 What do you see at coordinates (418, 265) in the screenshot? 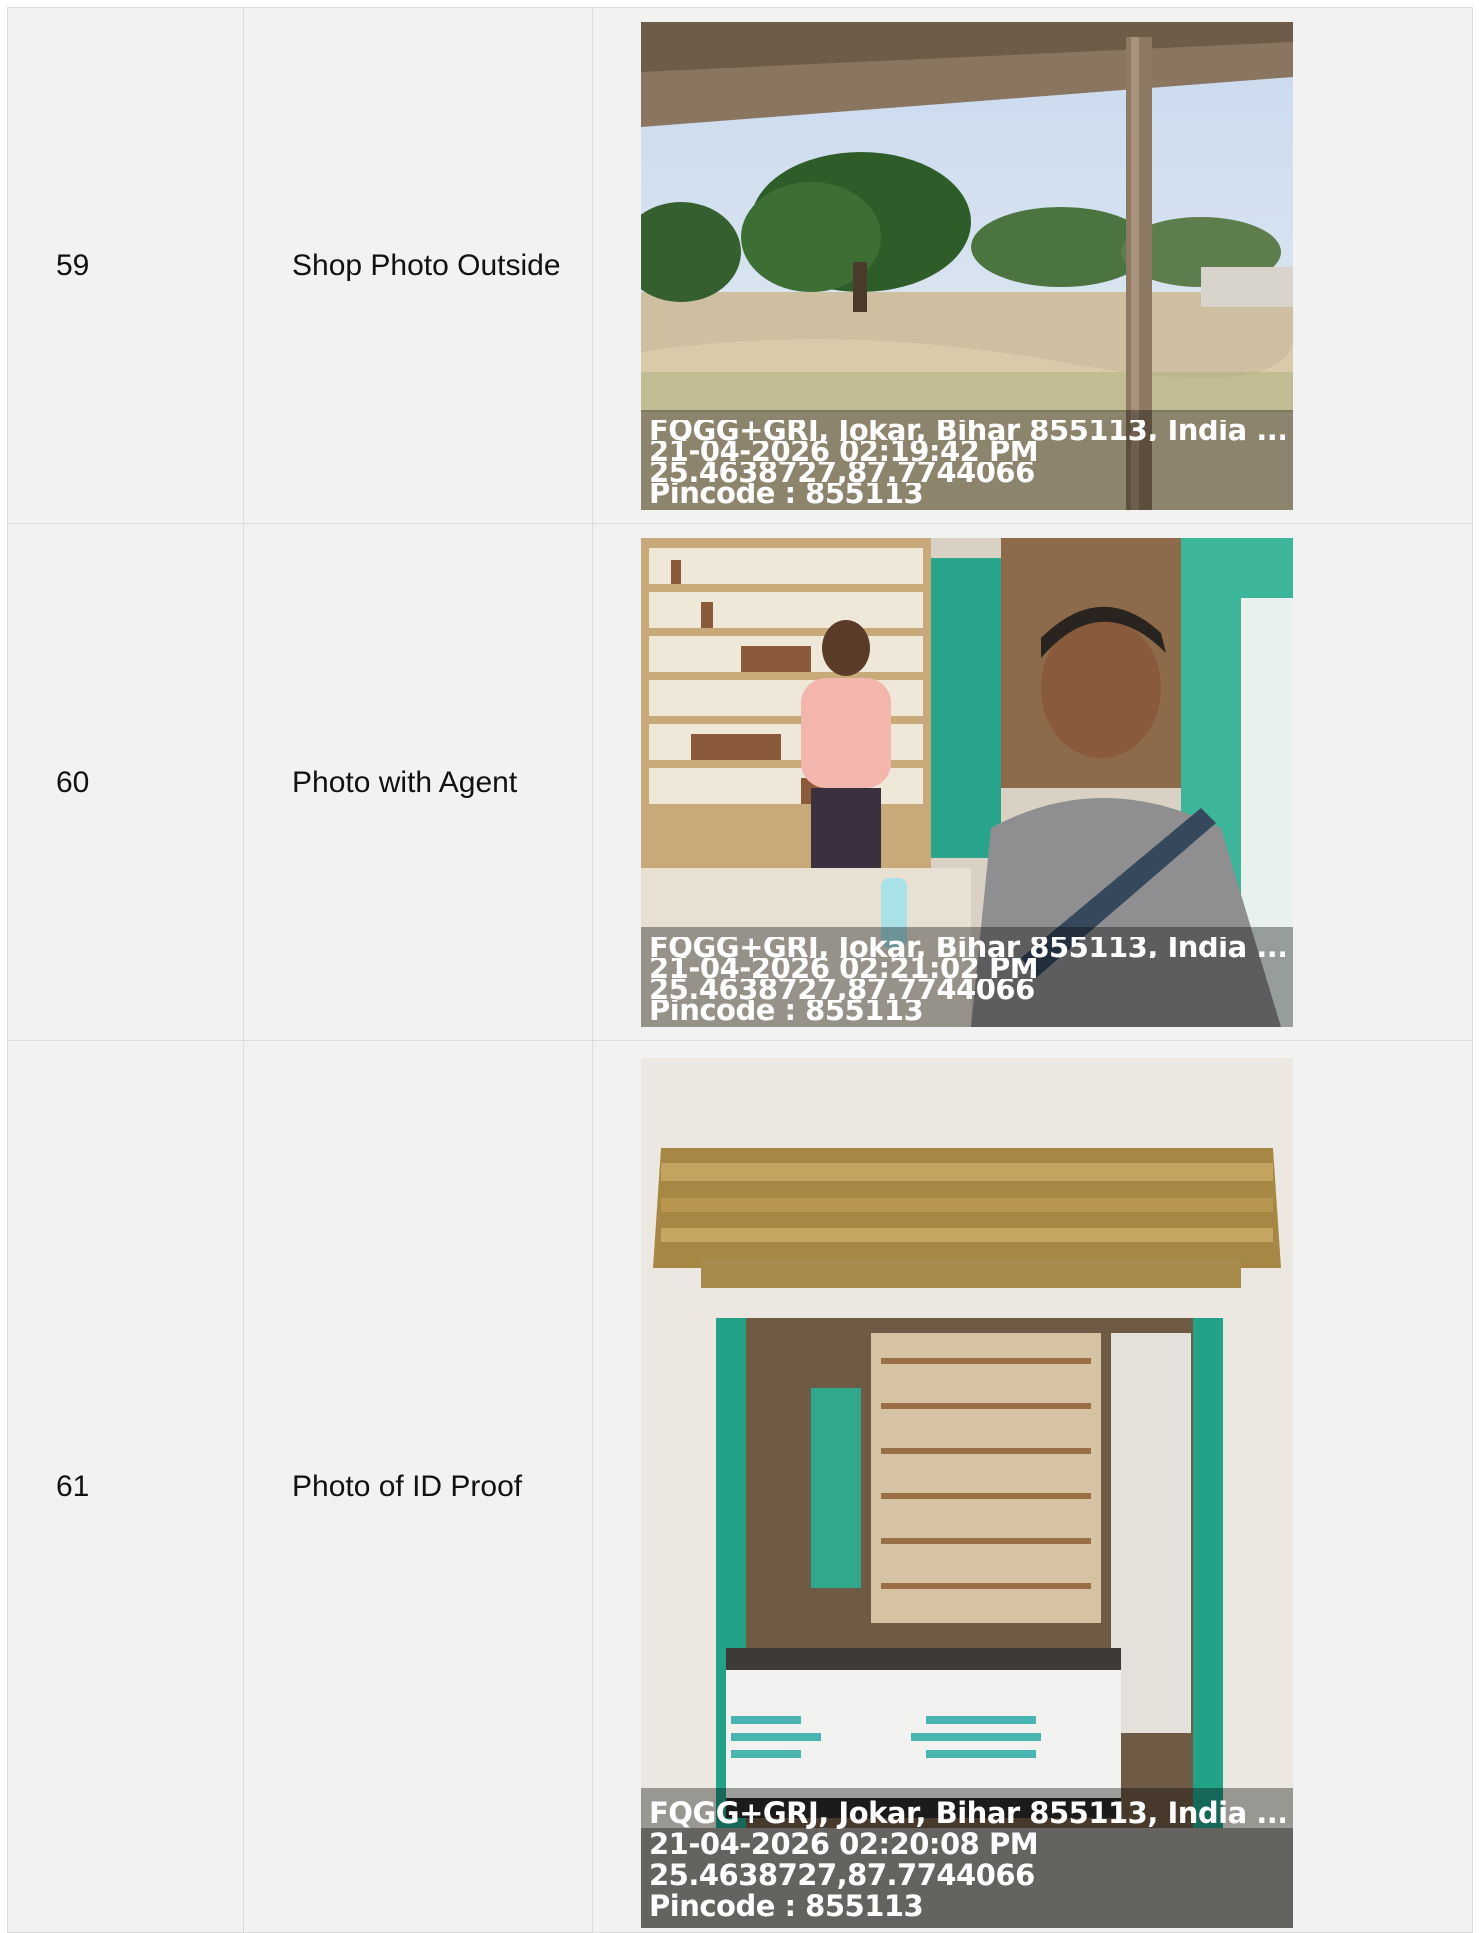
I see `row-label: Shop Photo Outside` at bounding box center [418, 265].